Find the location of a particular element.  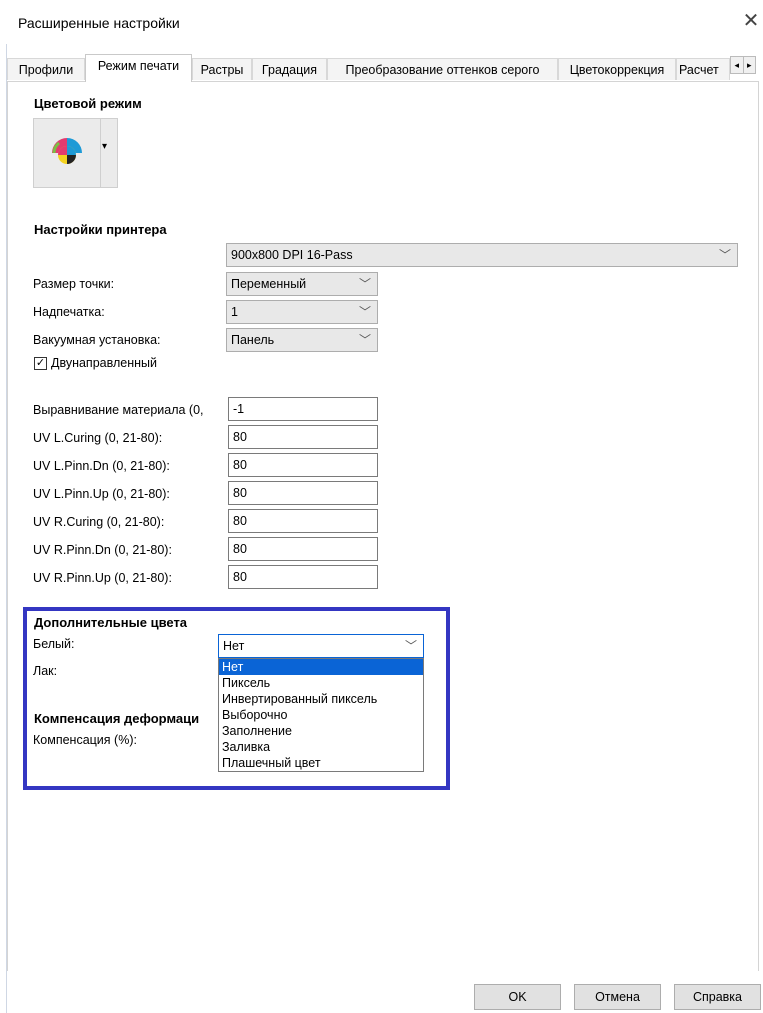

tab-calculation: Расчет is located at coordinates (703, 69).